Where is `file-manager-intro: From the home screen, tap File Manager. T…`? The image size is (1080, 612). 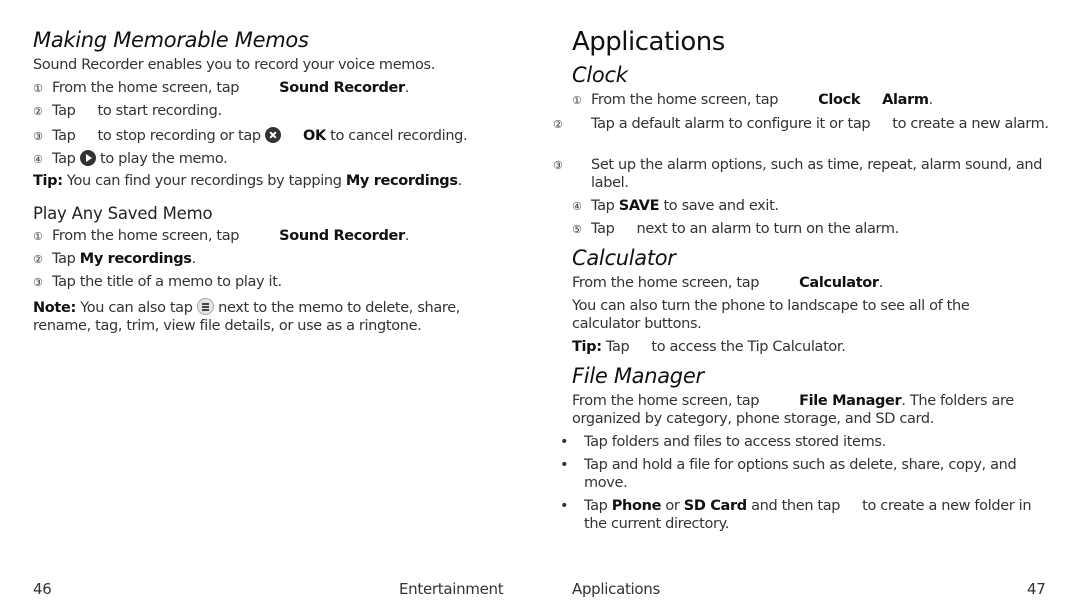 file-manager-intro: From the home screen, tap File Manager. T… is located at coordinates (793, 410).